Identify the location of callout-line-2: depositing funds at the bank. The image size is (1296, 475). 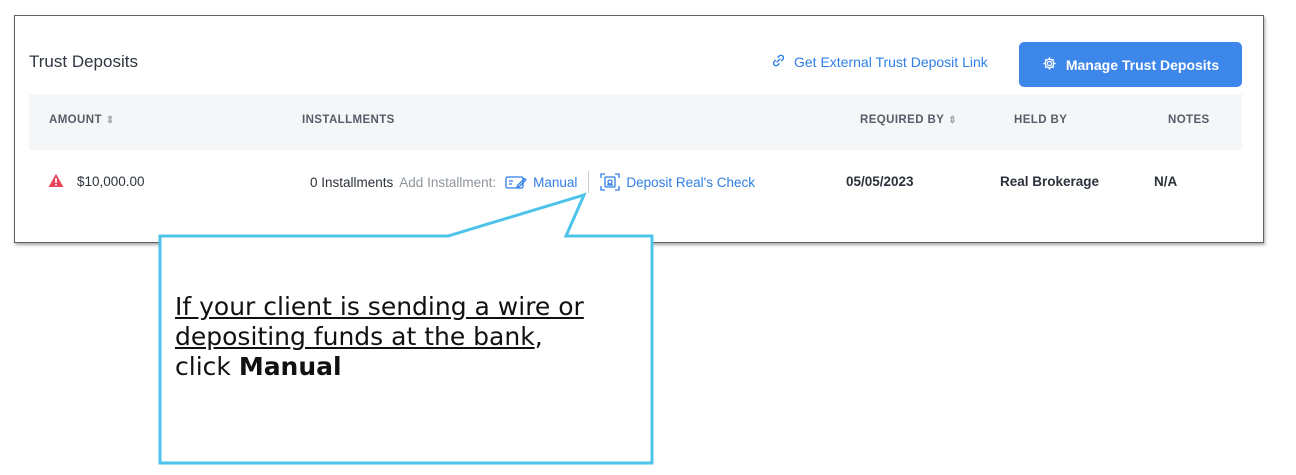
(355, 336).